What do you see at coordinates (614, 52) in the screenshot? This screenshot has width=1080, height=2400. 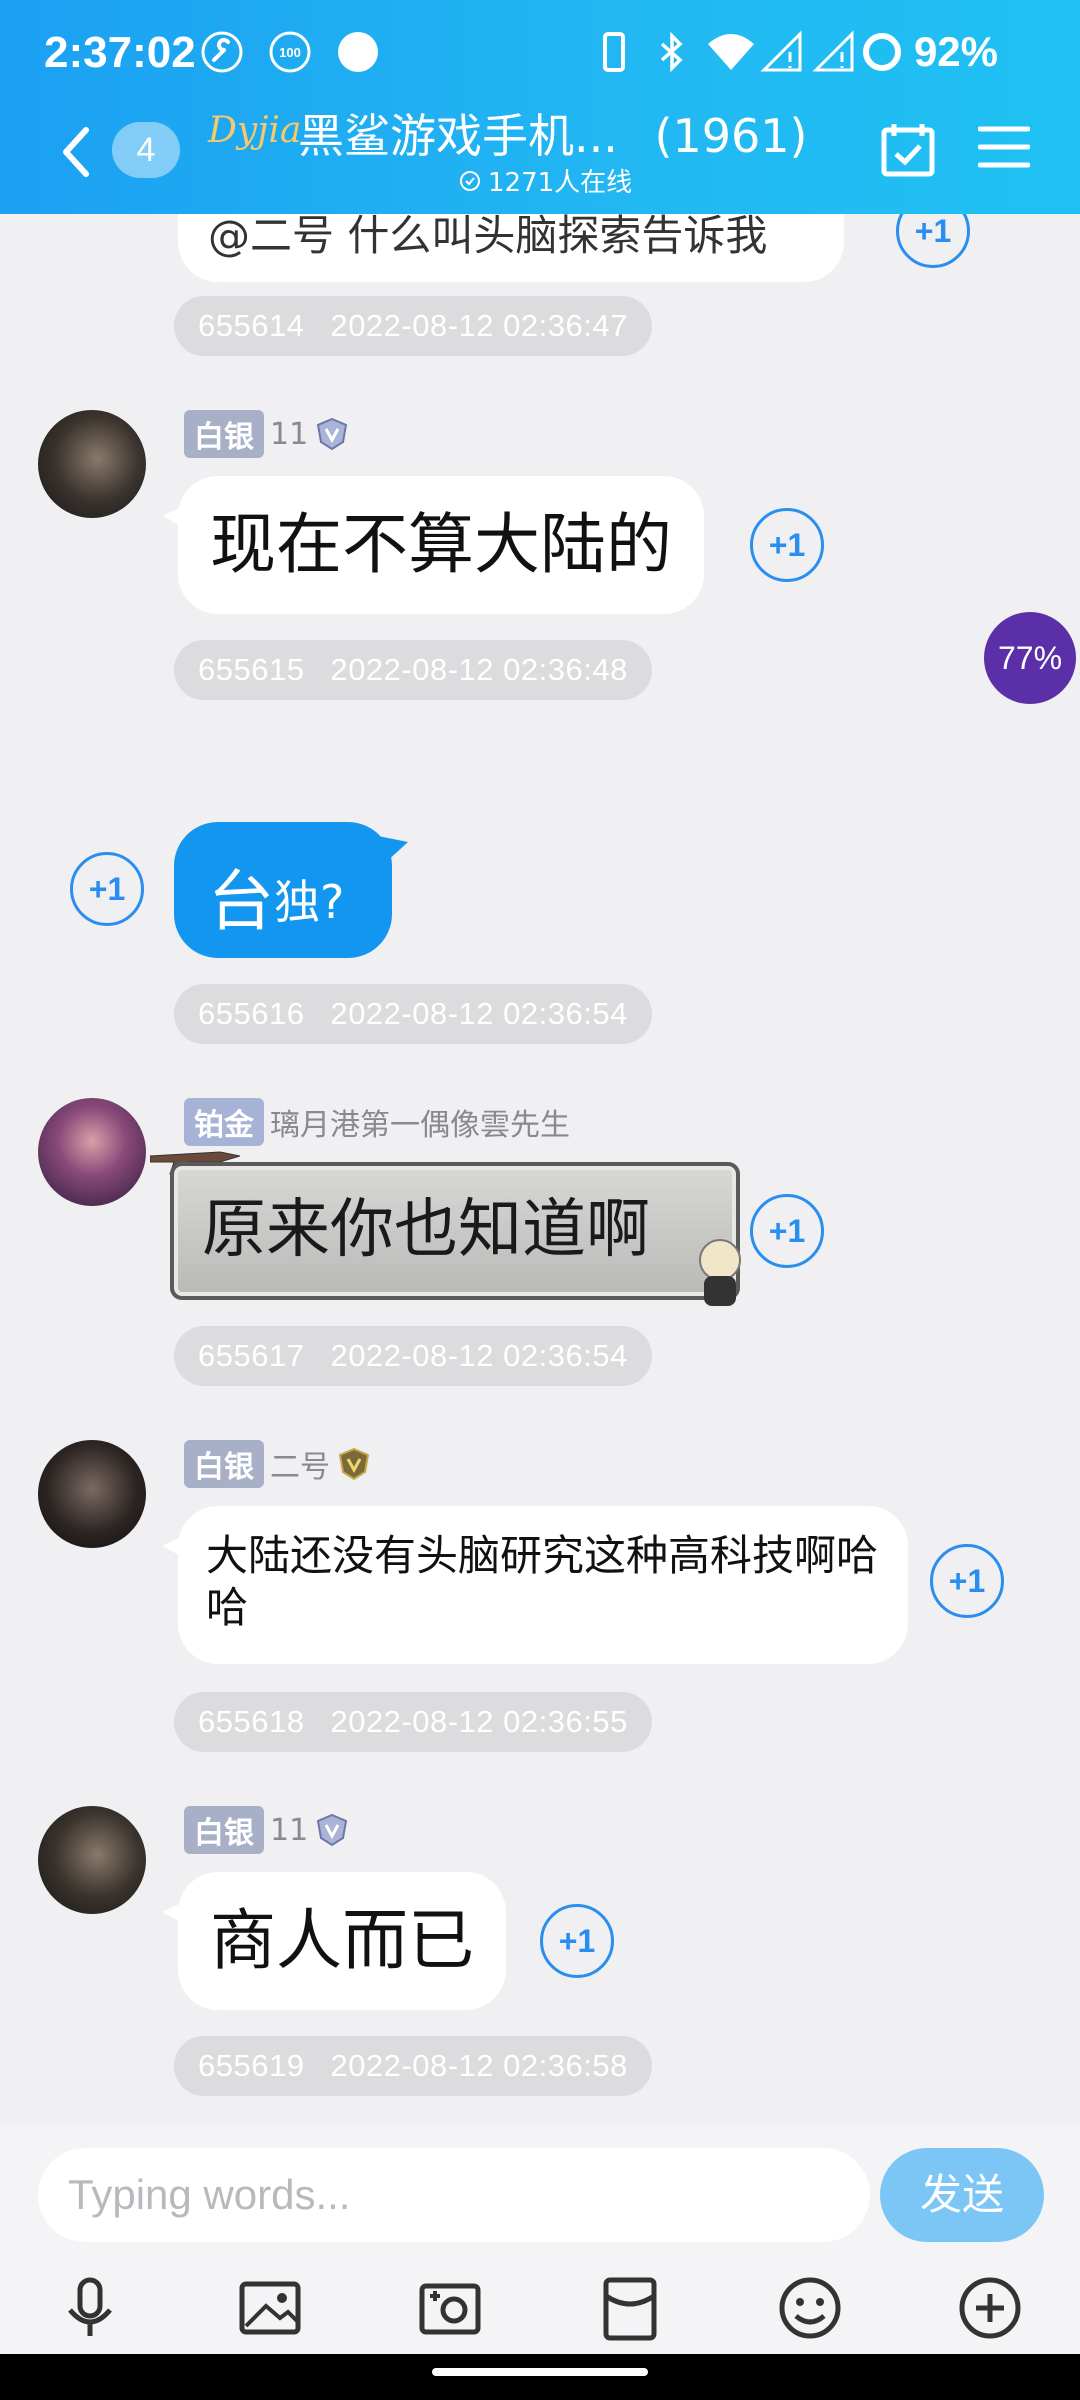 I see `phone-icon` at bounding box center [614, 52].